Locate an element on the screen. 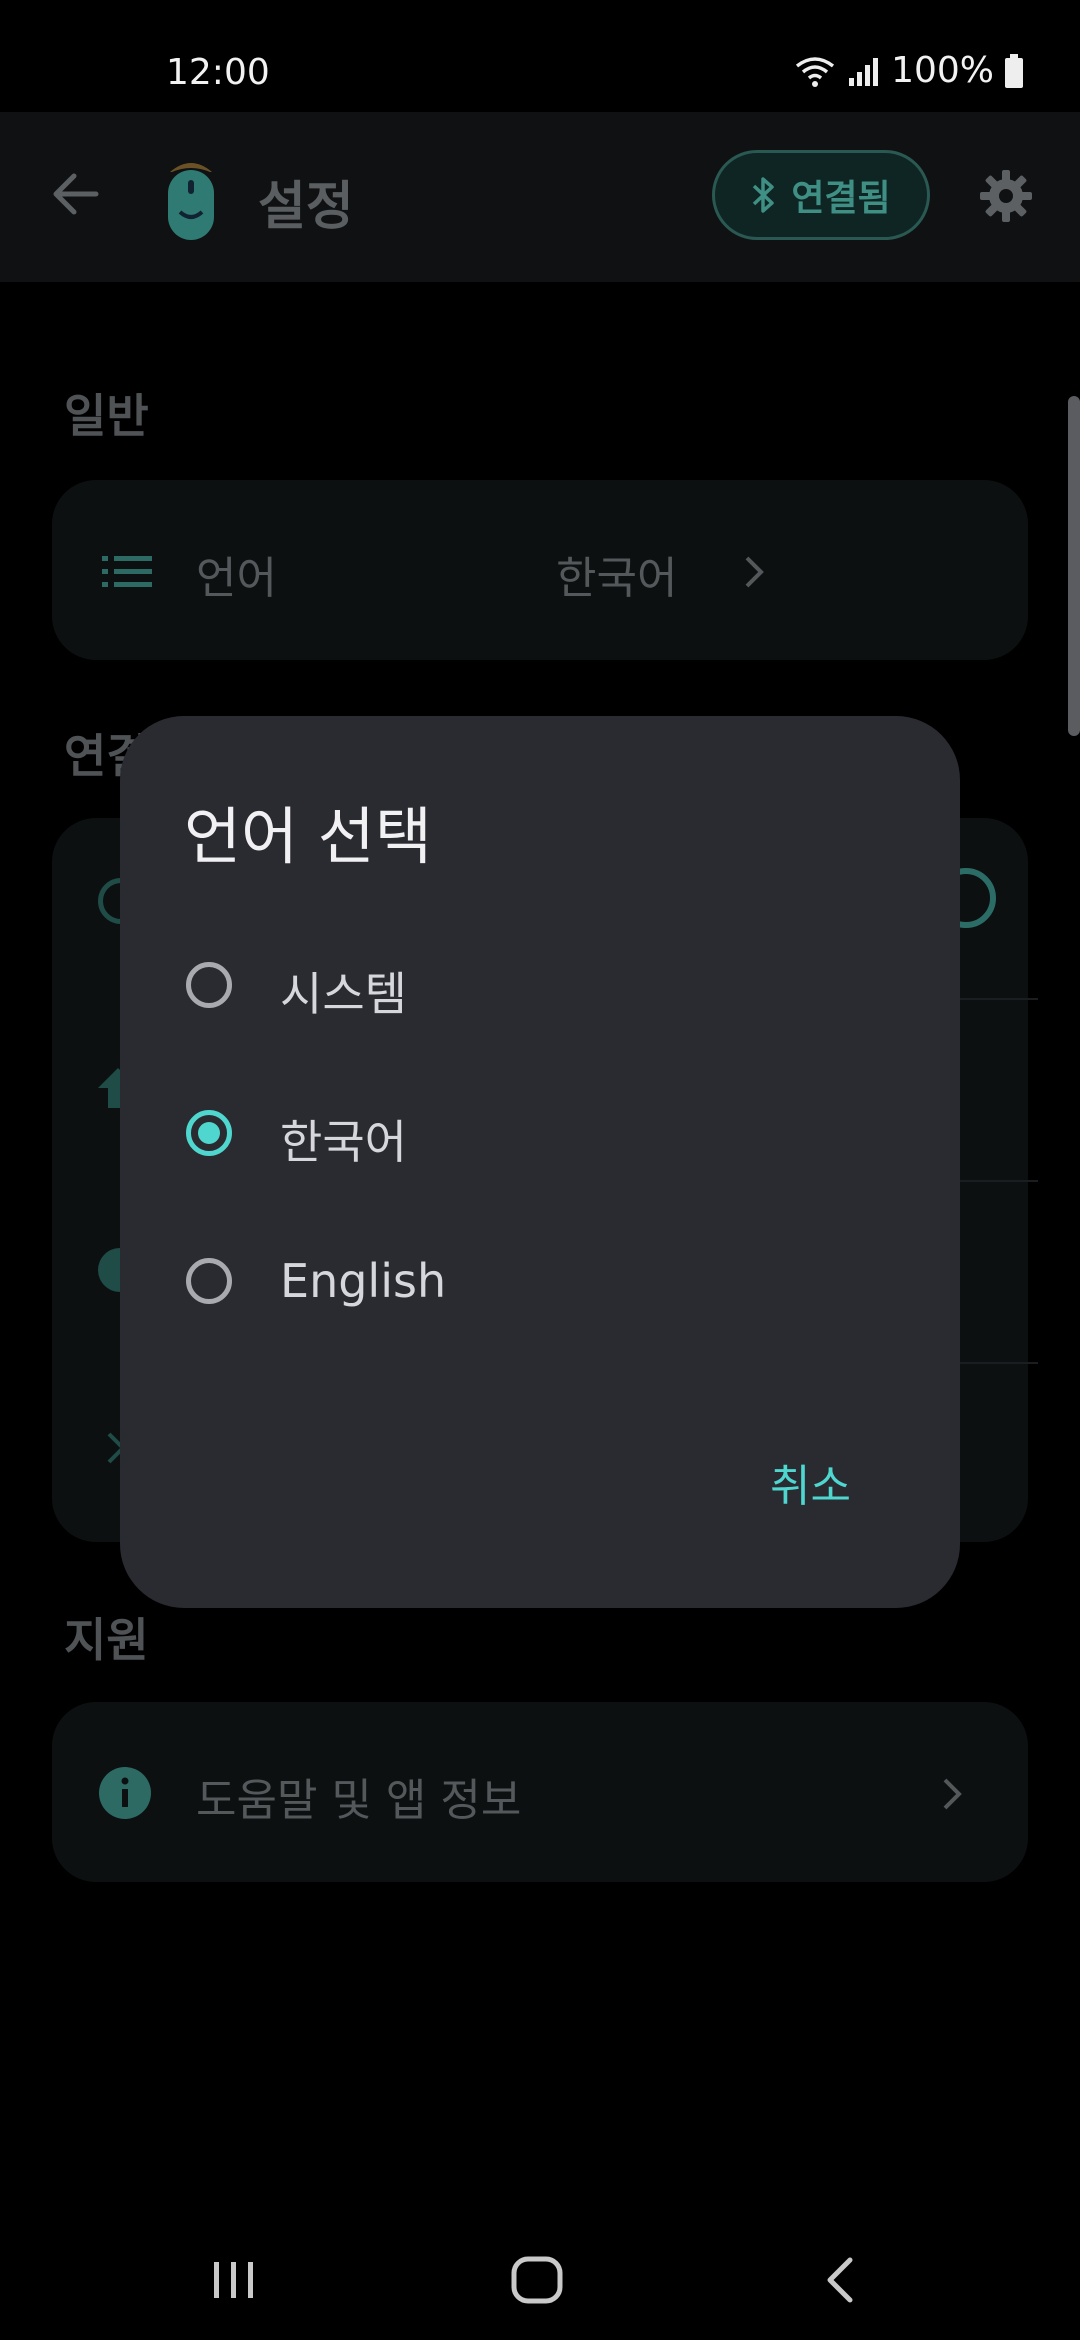 This screenshot has height=2340, width=1080. info-icon is located at coordinates (125, 1793).